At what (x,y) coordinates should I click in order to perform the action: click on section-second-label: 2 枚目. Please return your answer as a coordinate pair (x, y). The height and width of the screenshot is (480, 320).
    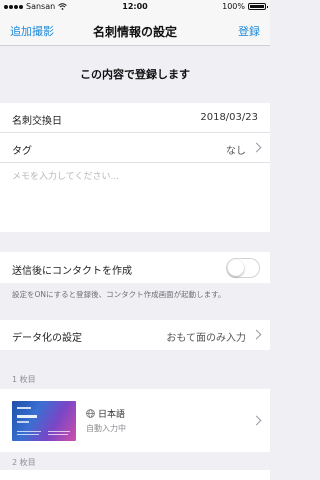
    Looking at the image, I should click on (24, 462).